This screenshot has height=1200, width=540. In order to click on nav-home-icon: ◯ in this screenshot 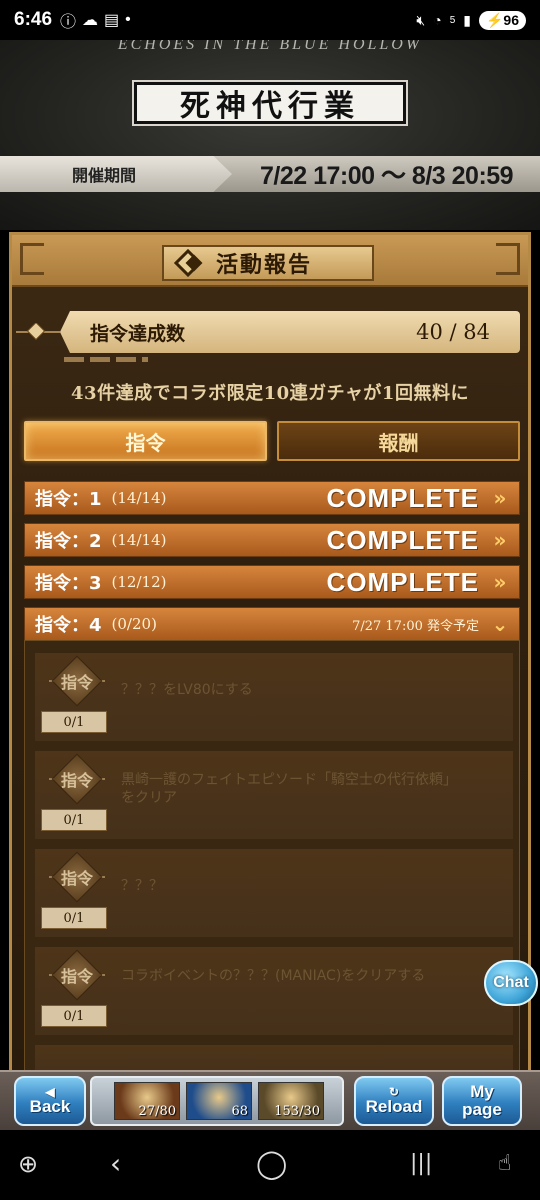, I will do `click(271, 1164)`.